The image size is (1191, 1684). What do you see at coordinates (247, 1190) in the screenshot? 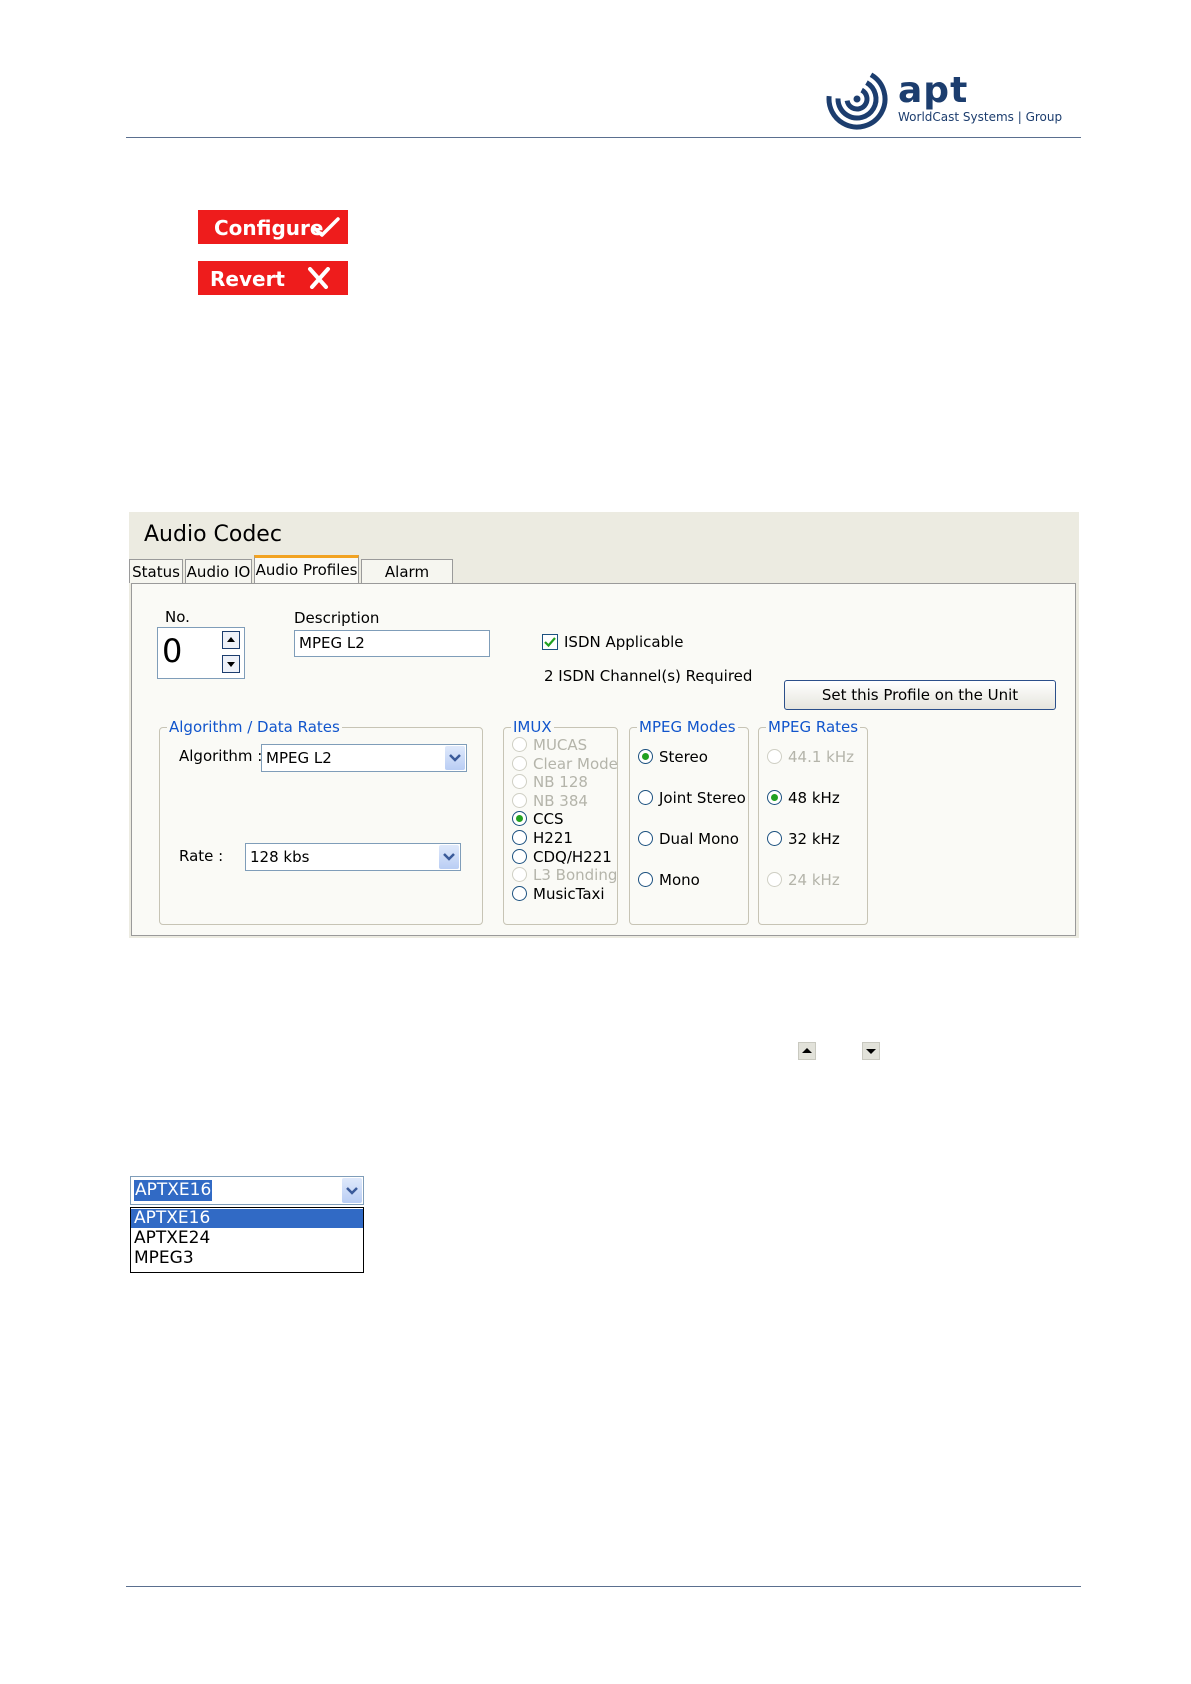
I see `dropdown-combobox: APTXE16` at bounding box center [247, 1190].